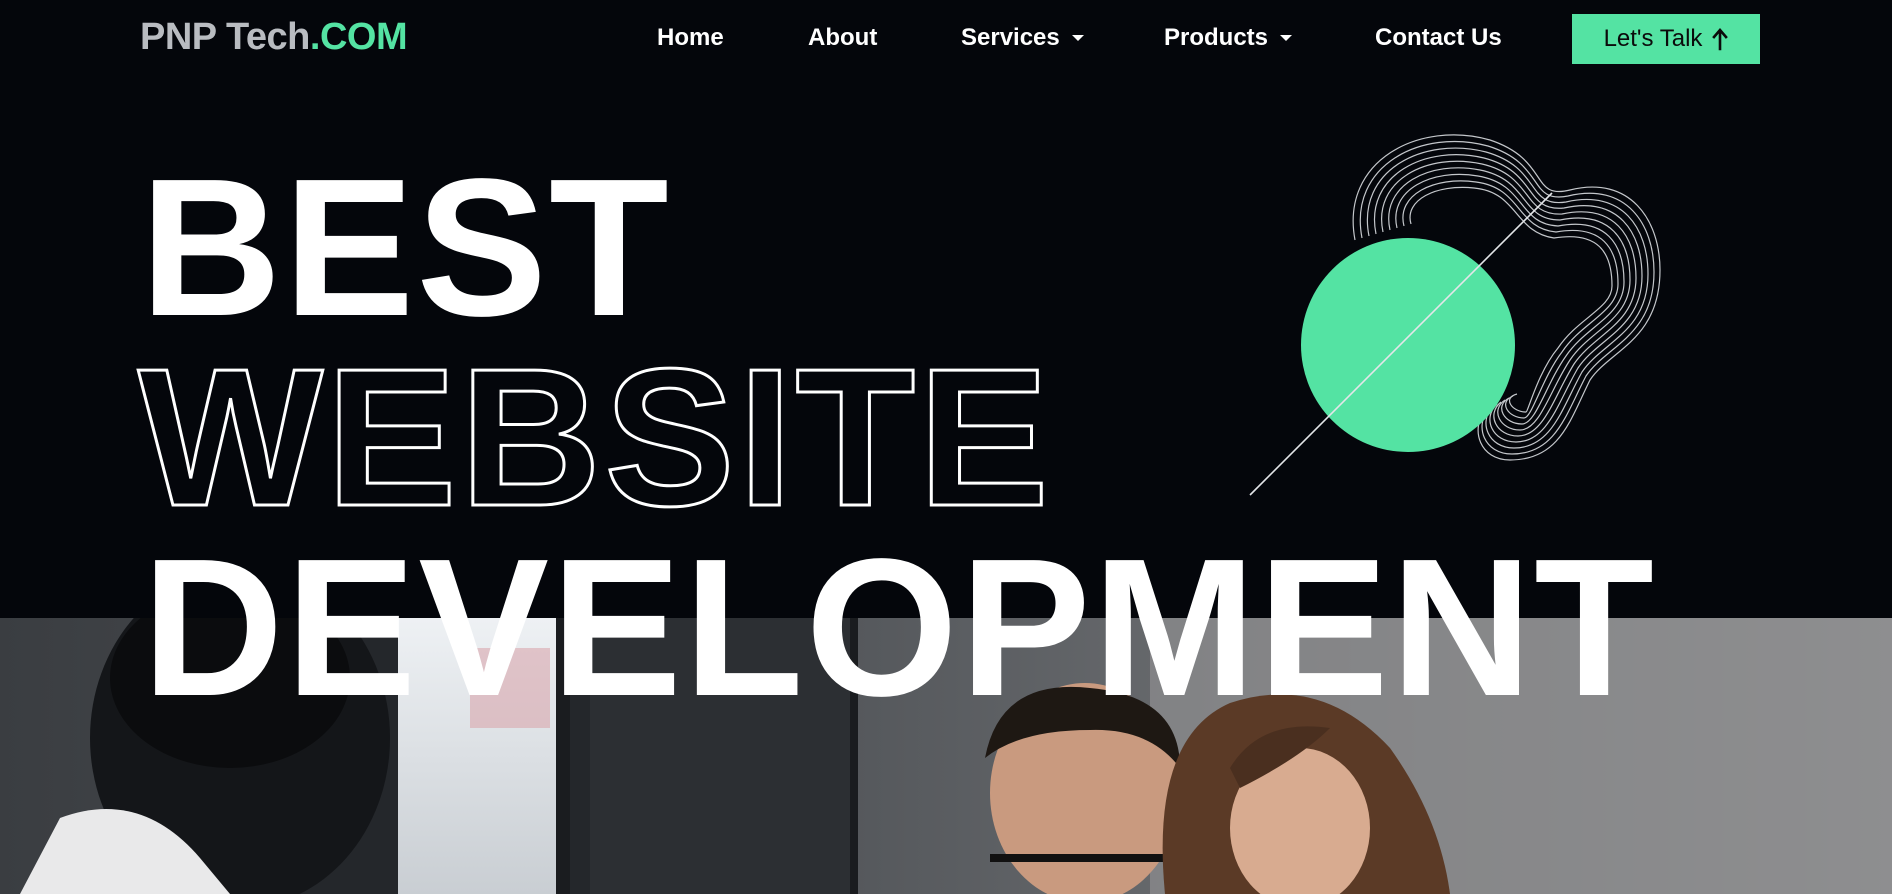 Image resolution: width=1892 pixels, height=894 pixels. What do you see at coordinates (358, 37) in the screenshot?
I see `brand-tld: .COM` at bounding box center [358, 37].